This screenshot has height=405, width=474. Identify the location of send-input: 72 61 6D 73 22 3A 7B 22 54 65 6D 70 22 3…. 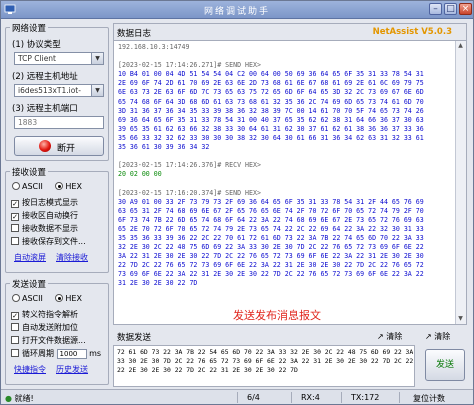
(264, 366).